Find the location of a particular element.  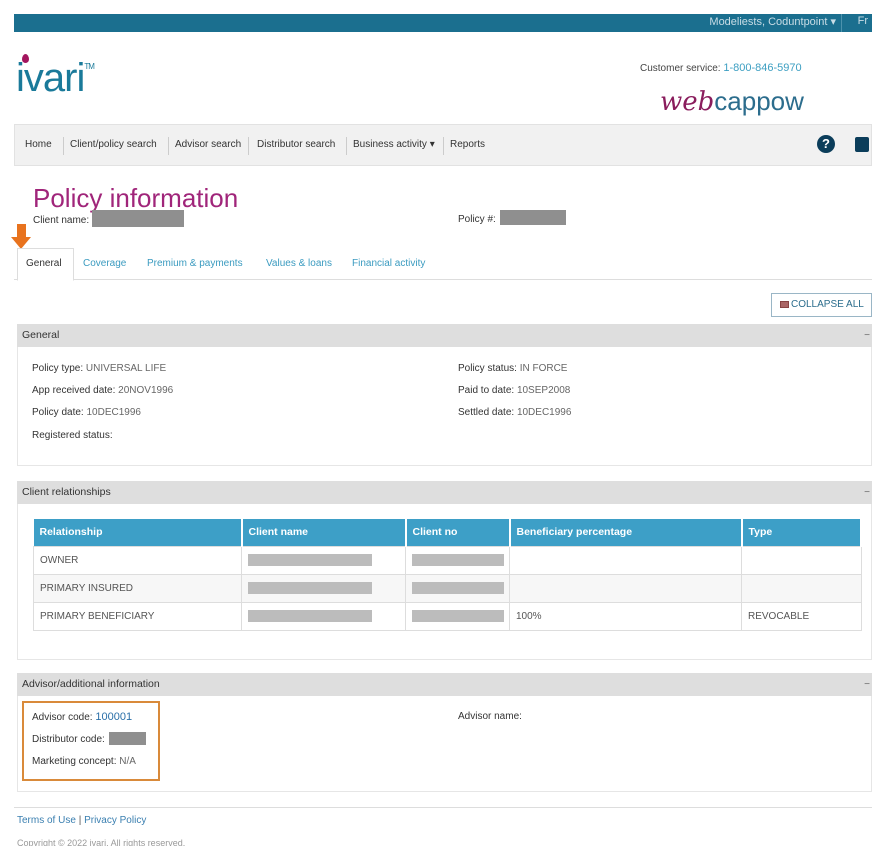

policy-status-field: Policy status: IN FORCE is located at coordinates (512, 368).